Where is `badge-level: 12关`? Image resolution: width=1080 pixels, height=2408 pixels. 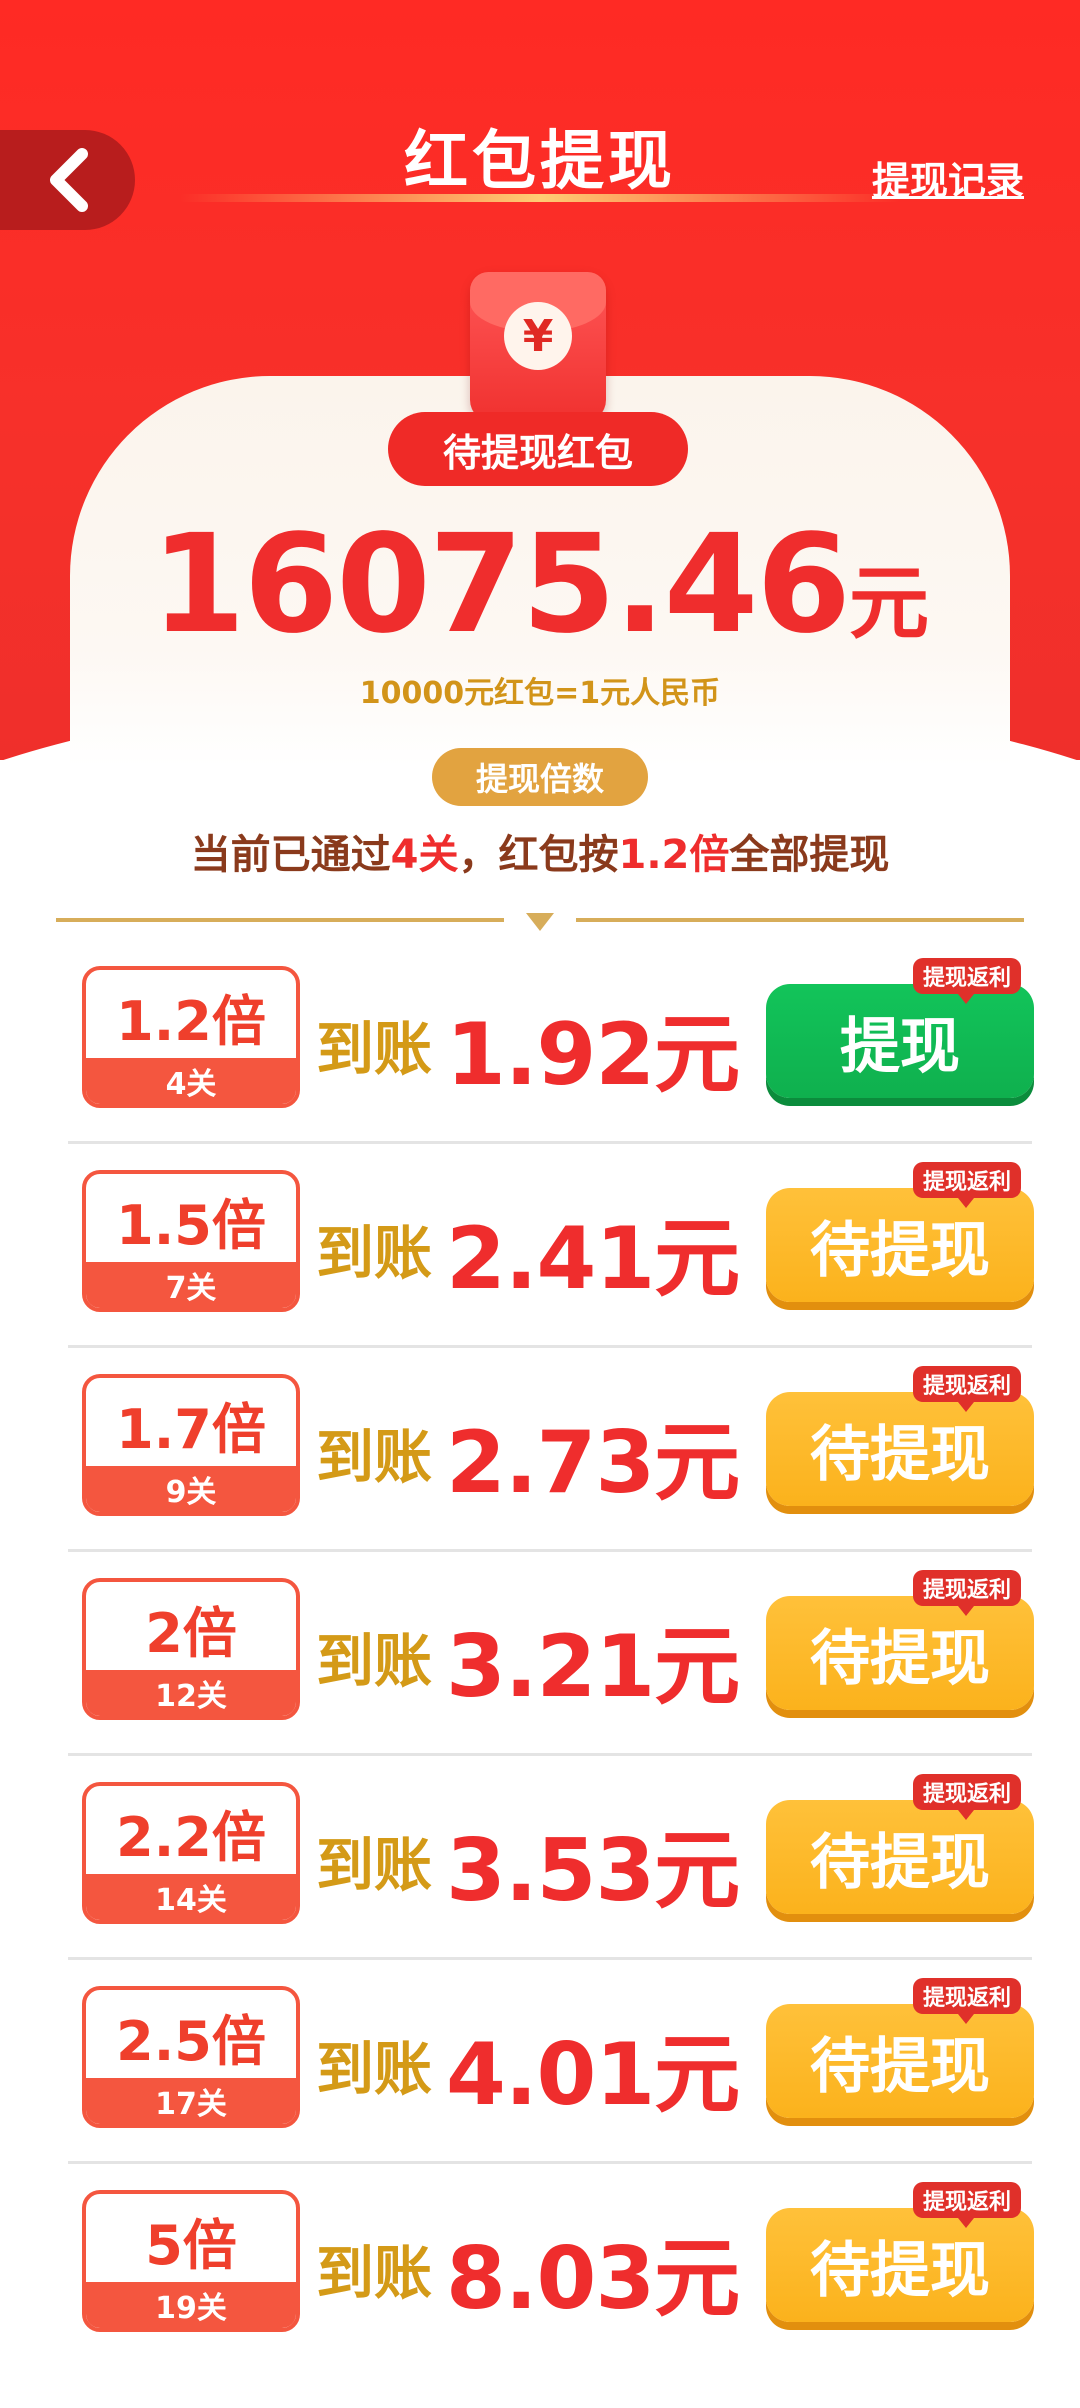 badge-level: 12关 is located at coordinates (191, 1693).